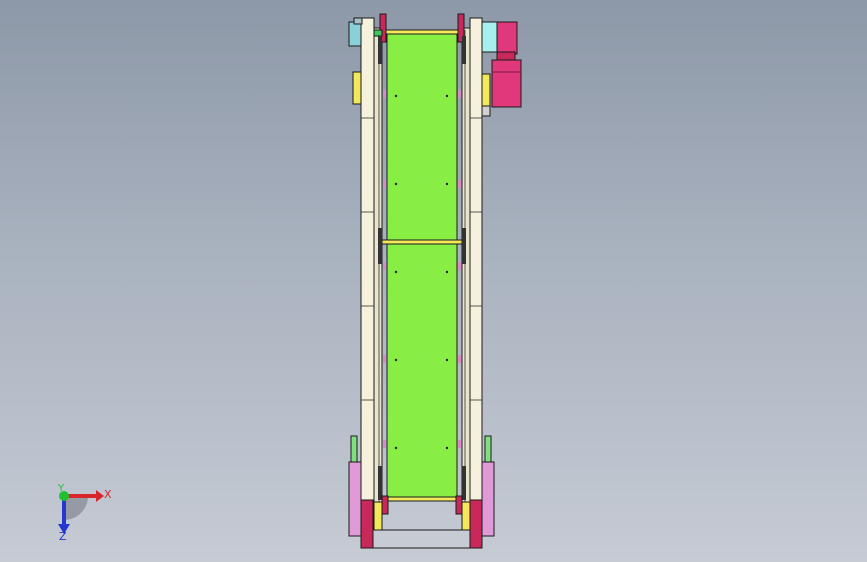 The image size is (867, 562). What do you see at coordinates (506, 56) in the screenshot?
I see `motor-coupling` at bounding box center [506, 56].